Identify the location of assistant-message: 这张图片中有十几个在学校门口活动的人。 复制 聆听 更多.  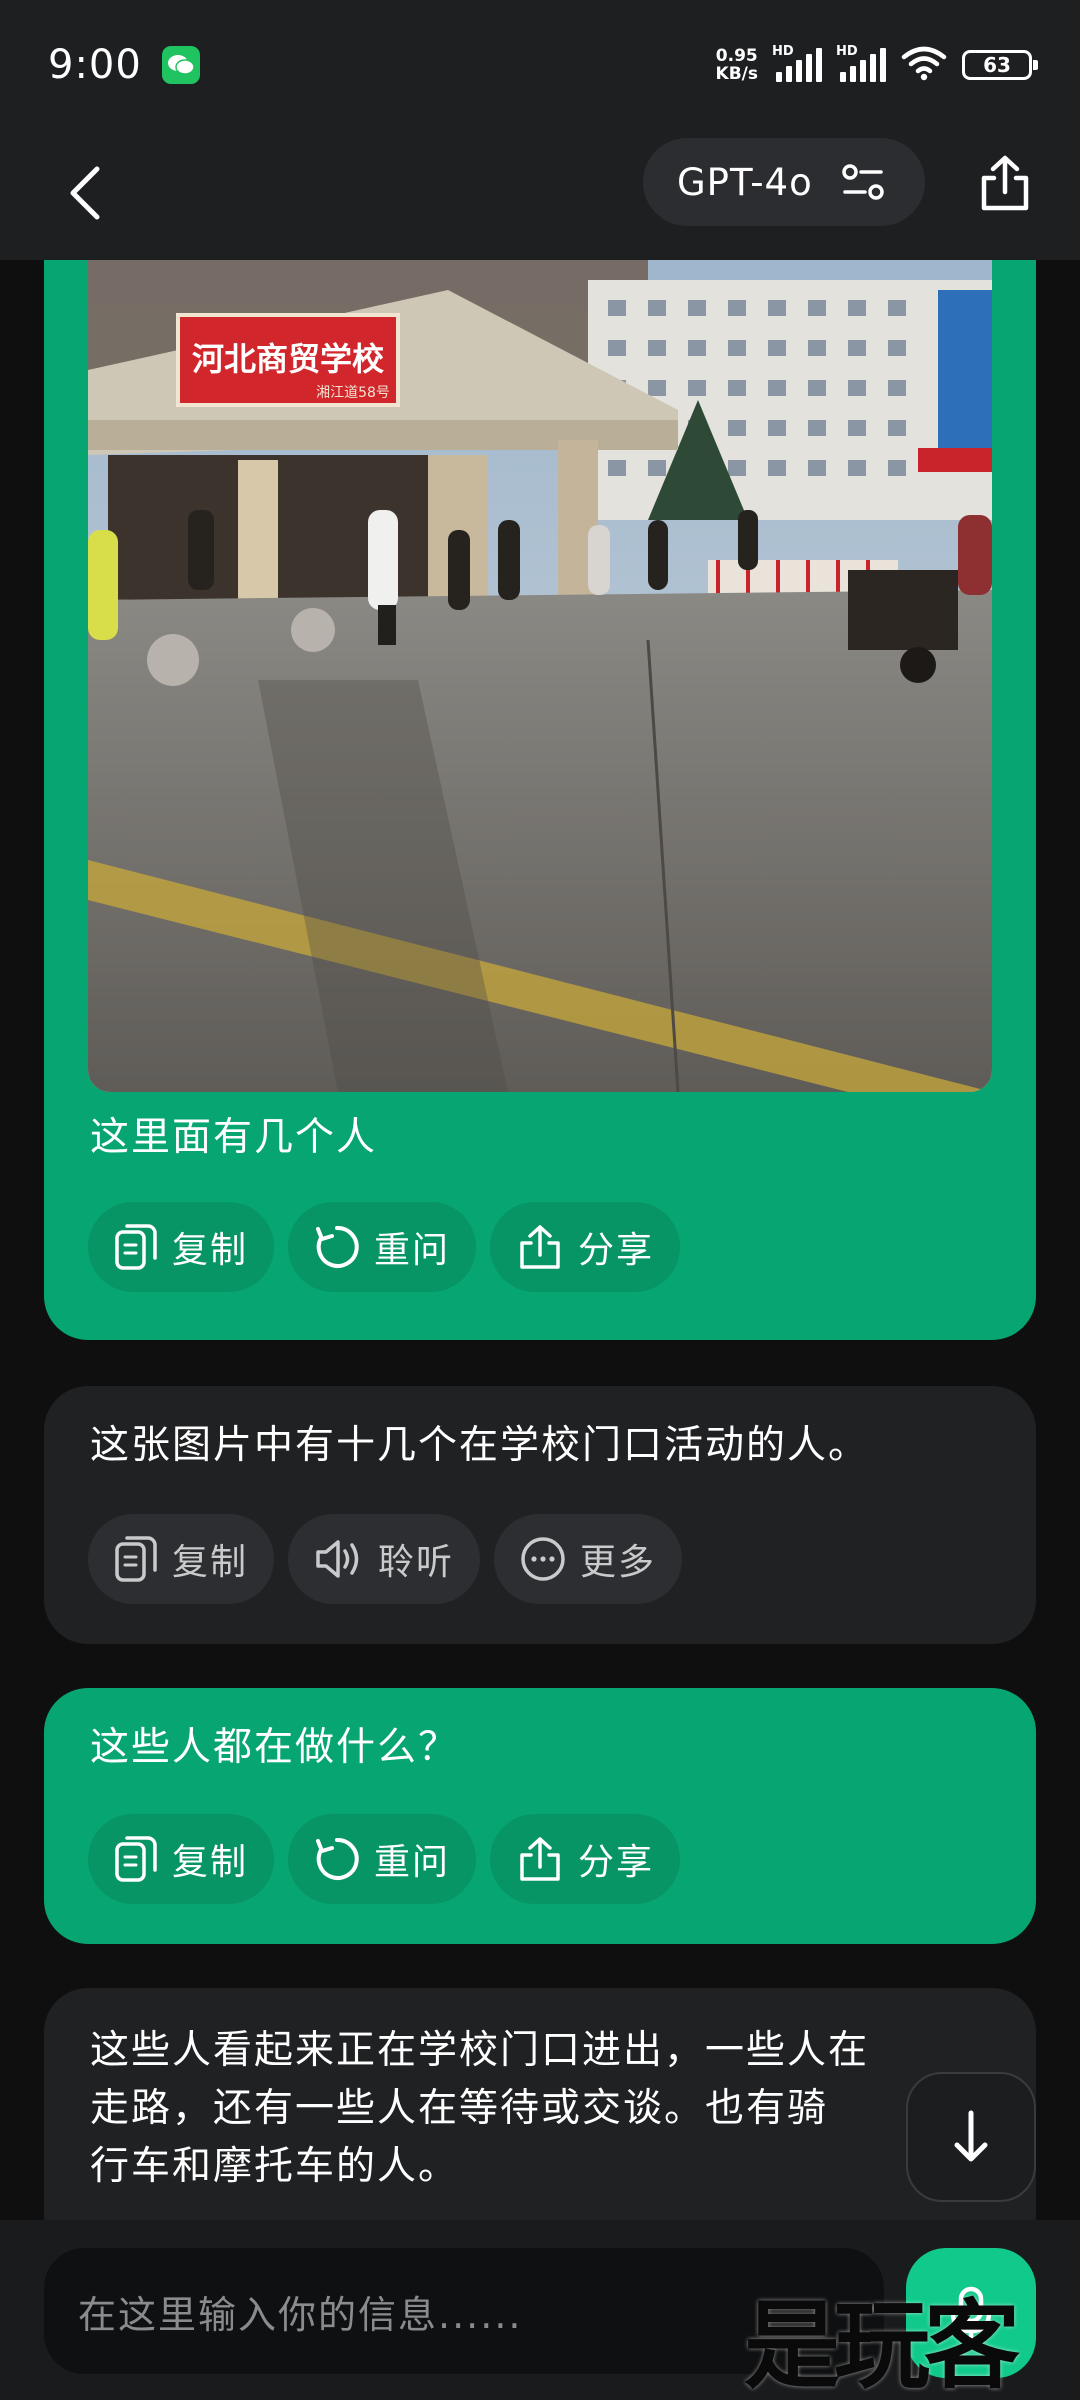
(540, 1515).